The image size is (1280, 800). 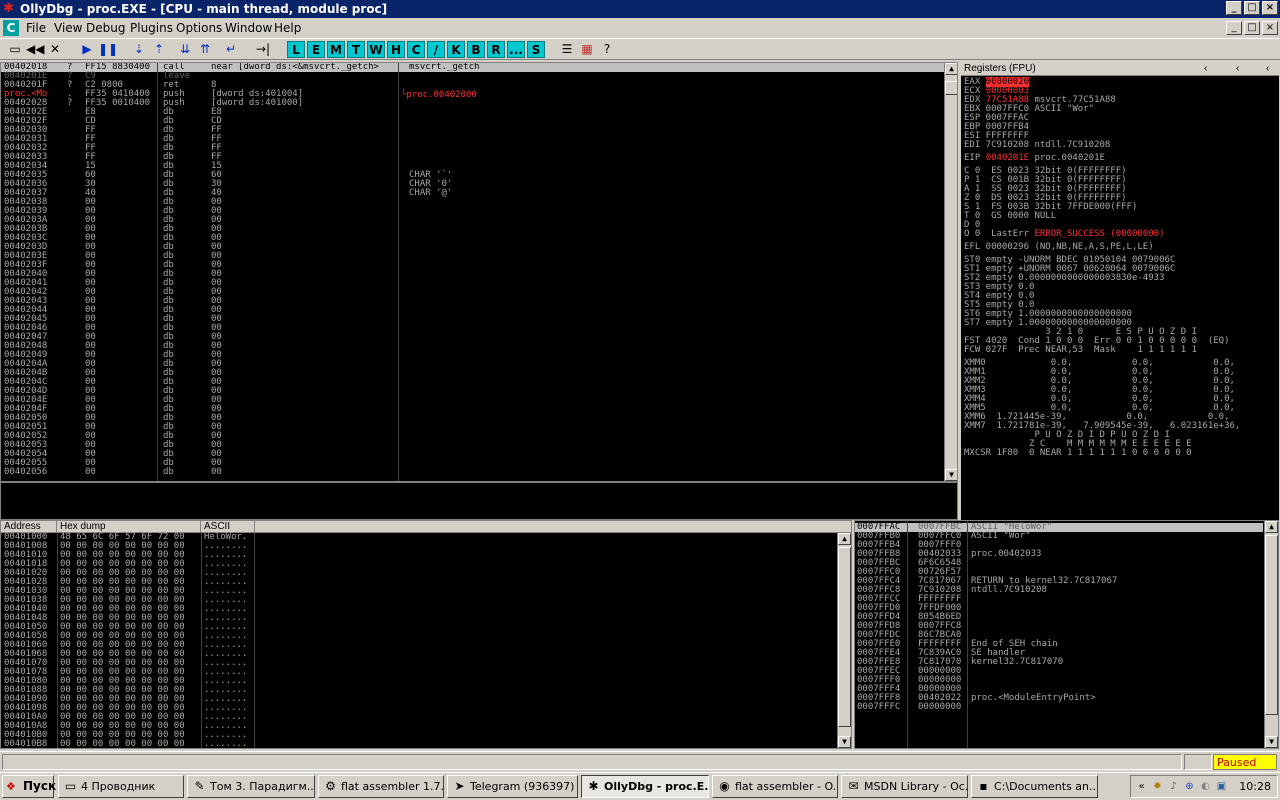 I want to click on maximize-button: □, so click(x=1252, y=8).